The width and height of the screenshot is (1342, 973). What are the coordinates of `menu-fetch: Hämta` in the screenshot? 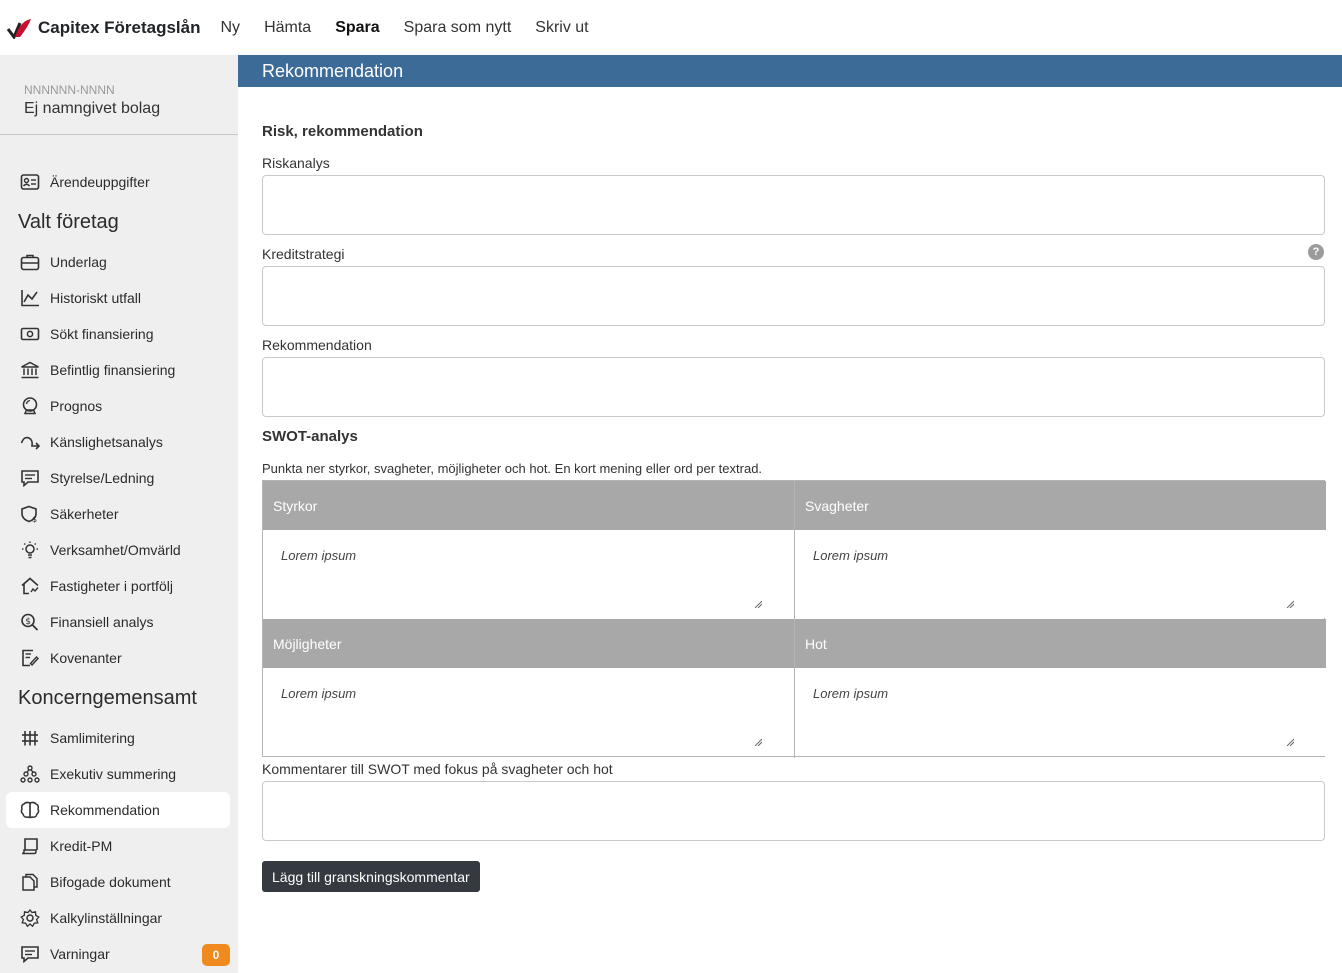 It's located at (287, 28).